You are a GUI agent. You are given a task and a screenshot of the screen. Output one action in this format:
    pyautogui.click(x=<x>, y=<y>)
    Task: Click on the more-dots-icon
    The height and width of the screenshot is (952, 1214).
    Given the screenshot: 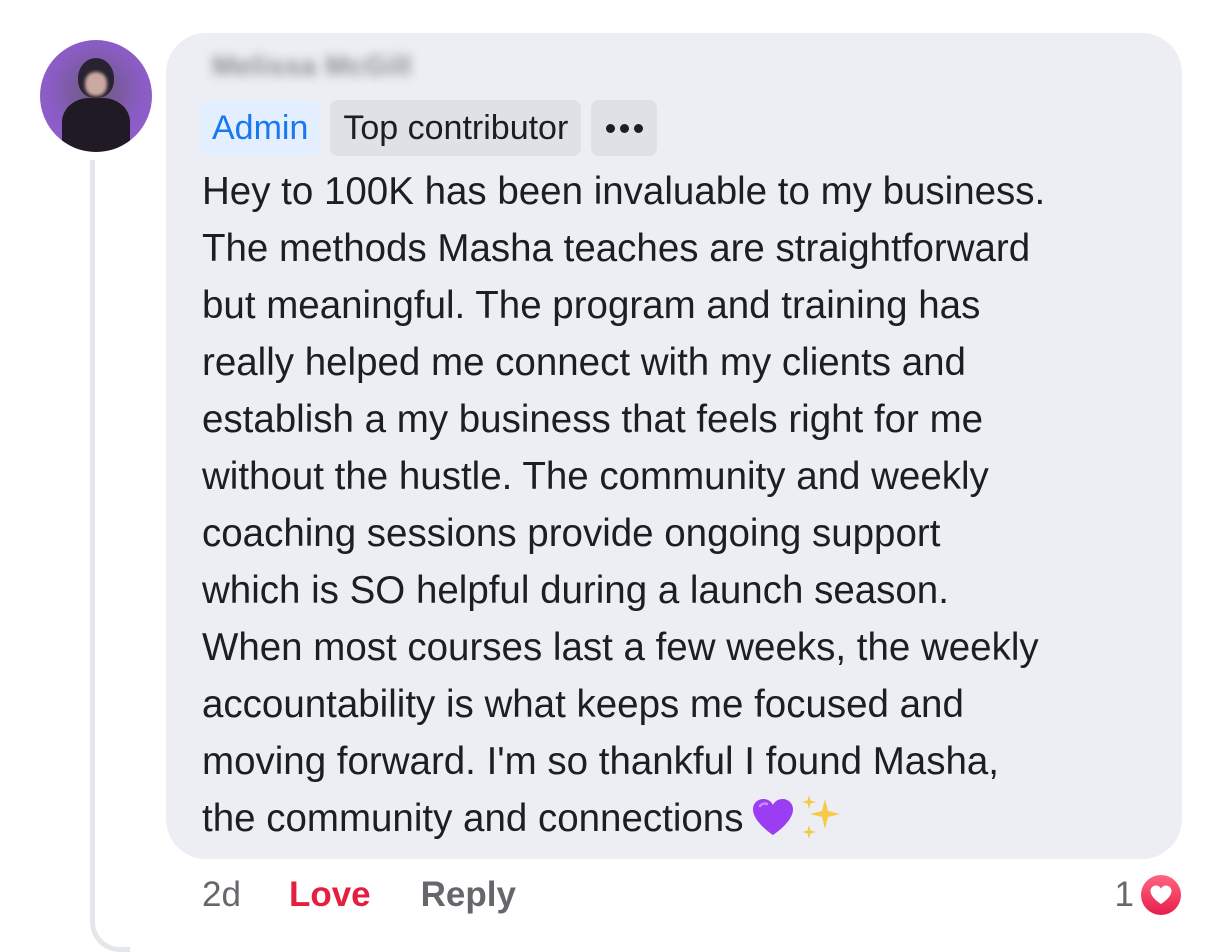 What is the action you would take?
    pyautogui.click(x=610, y=128)
    